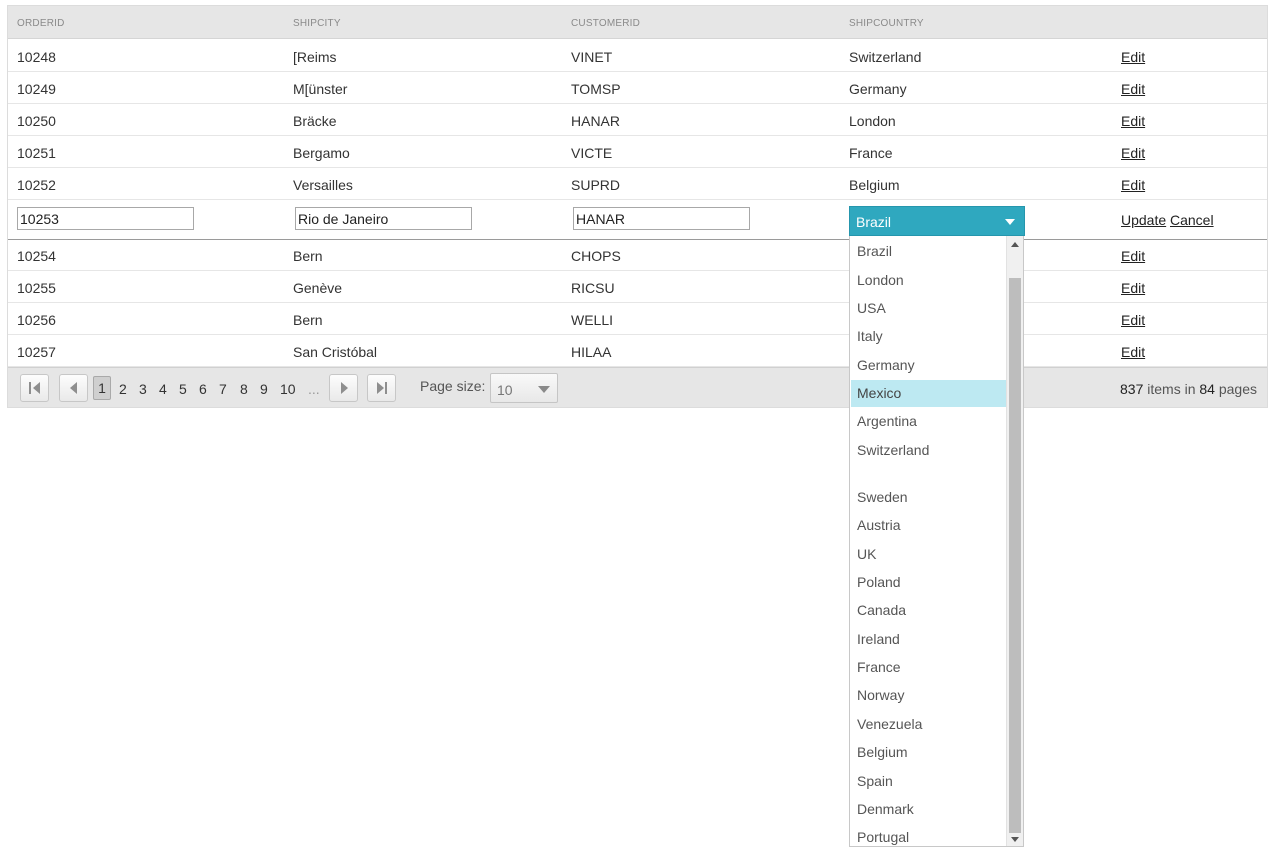 This screenshot has height=847, width=1272. I want to click on page-size-dropdown: 10, so click(524, 388).